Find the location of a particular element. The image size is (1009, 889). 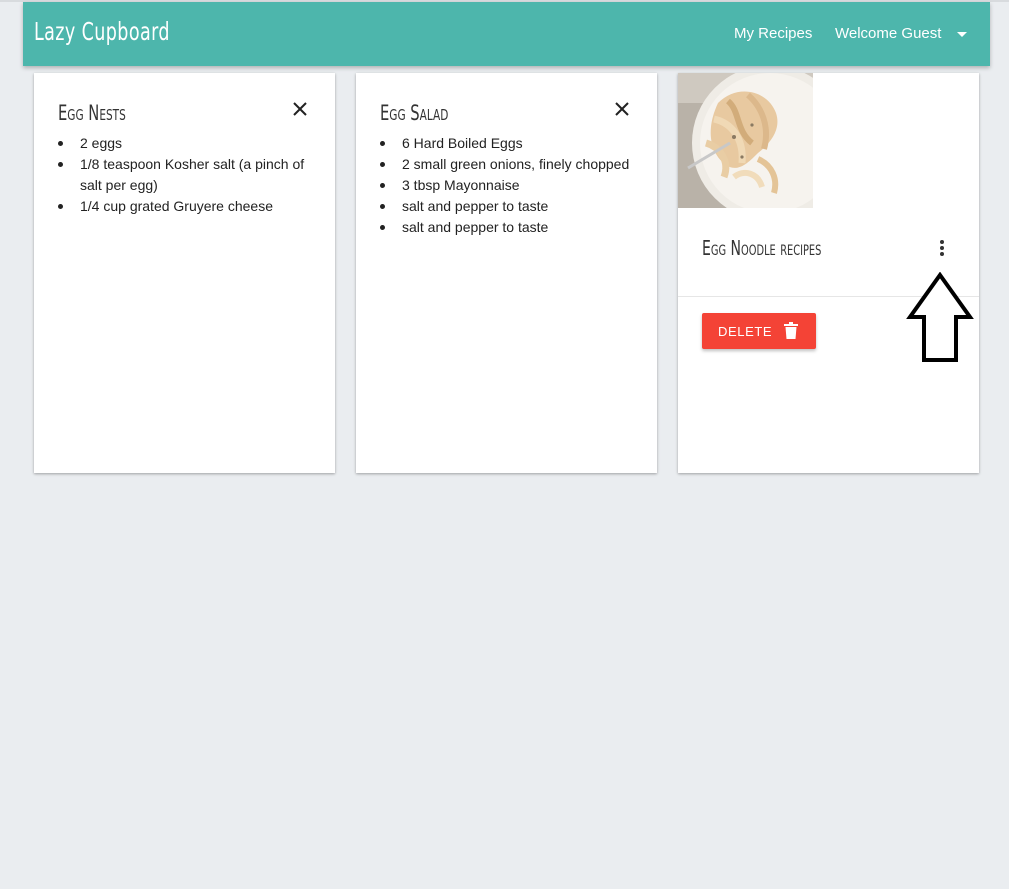

nav-welcome-guest-dropdown: Welcome Guest is located at coordinates (888, 33).